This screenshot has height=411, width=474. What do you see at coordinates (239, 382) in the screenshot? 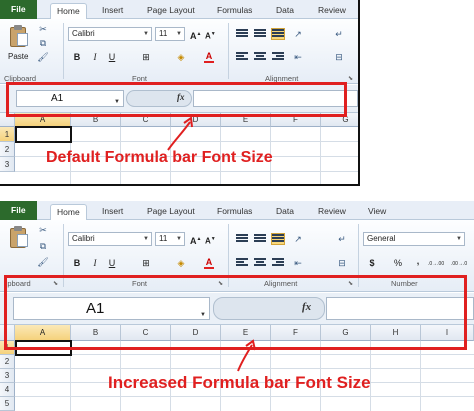
I see `caption-increased: Increased Formula bar Font Size` at bounding box center [239, 382].